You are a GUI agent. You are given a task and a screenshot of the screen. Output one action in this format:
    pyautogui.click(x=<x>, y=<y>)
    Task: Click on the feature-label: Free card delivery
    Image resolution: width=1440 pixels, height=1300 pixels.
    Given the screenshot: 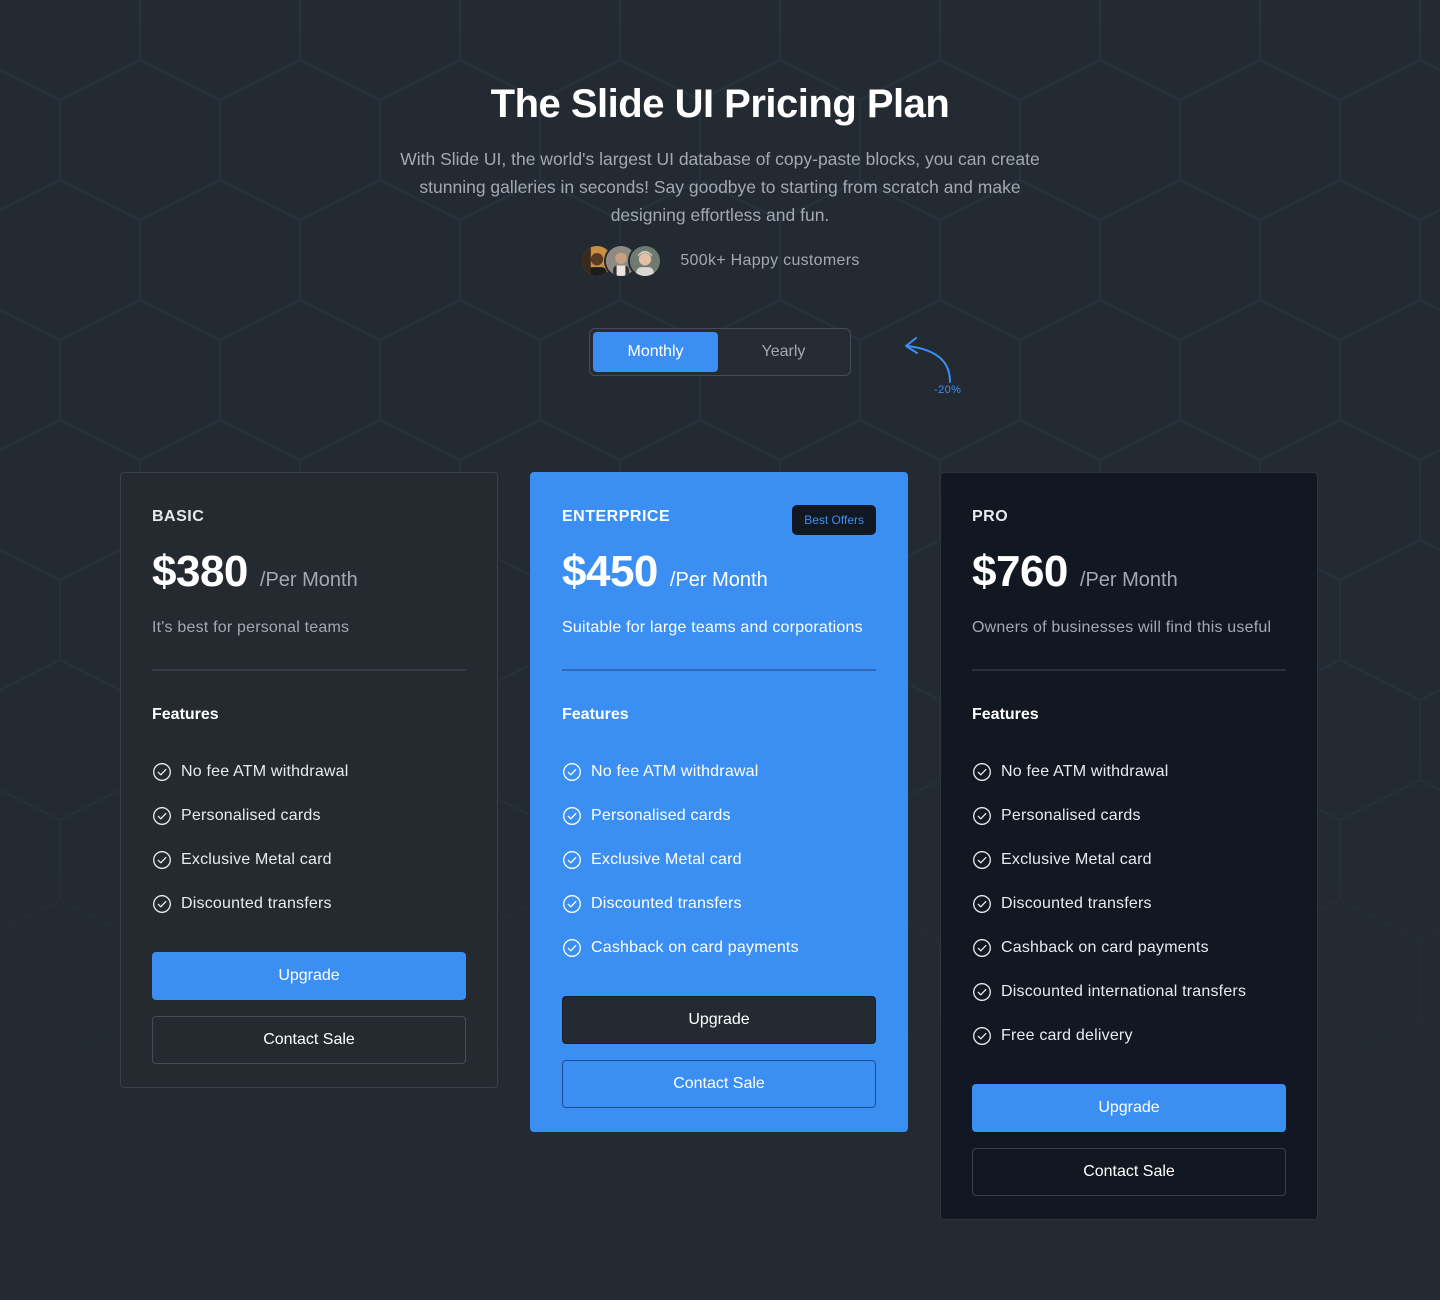 What is the action you would take?
    pyautogui.click(x=1067, y=1035)
    